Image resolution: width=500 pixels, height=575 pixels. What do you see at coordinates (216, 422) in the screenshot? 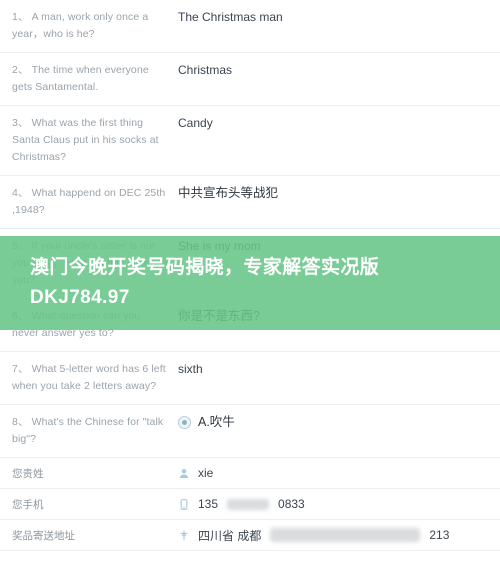
I see `answer-text: A.吹牛` at bounding box center [216, 422].